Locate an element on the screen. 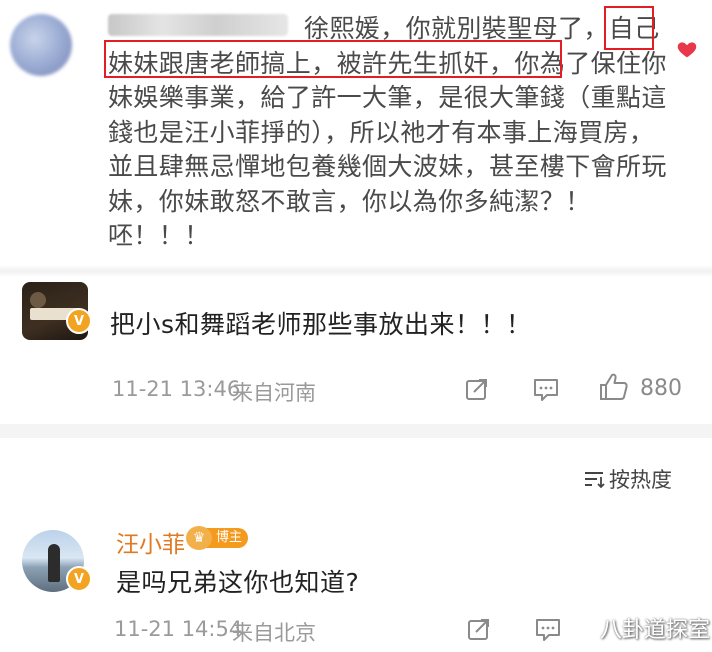 The width and height of the screenshot is (712, 652). reply-text: 是吗兄弟这你也知道? is located at coordinates (238, 582).